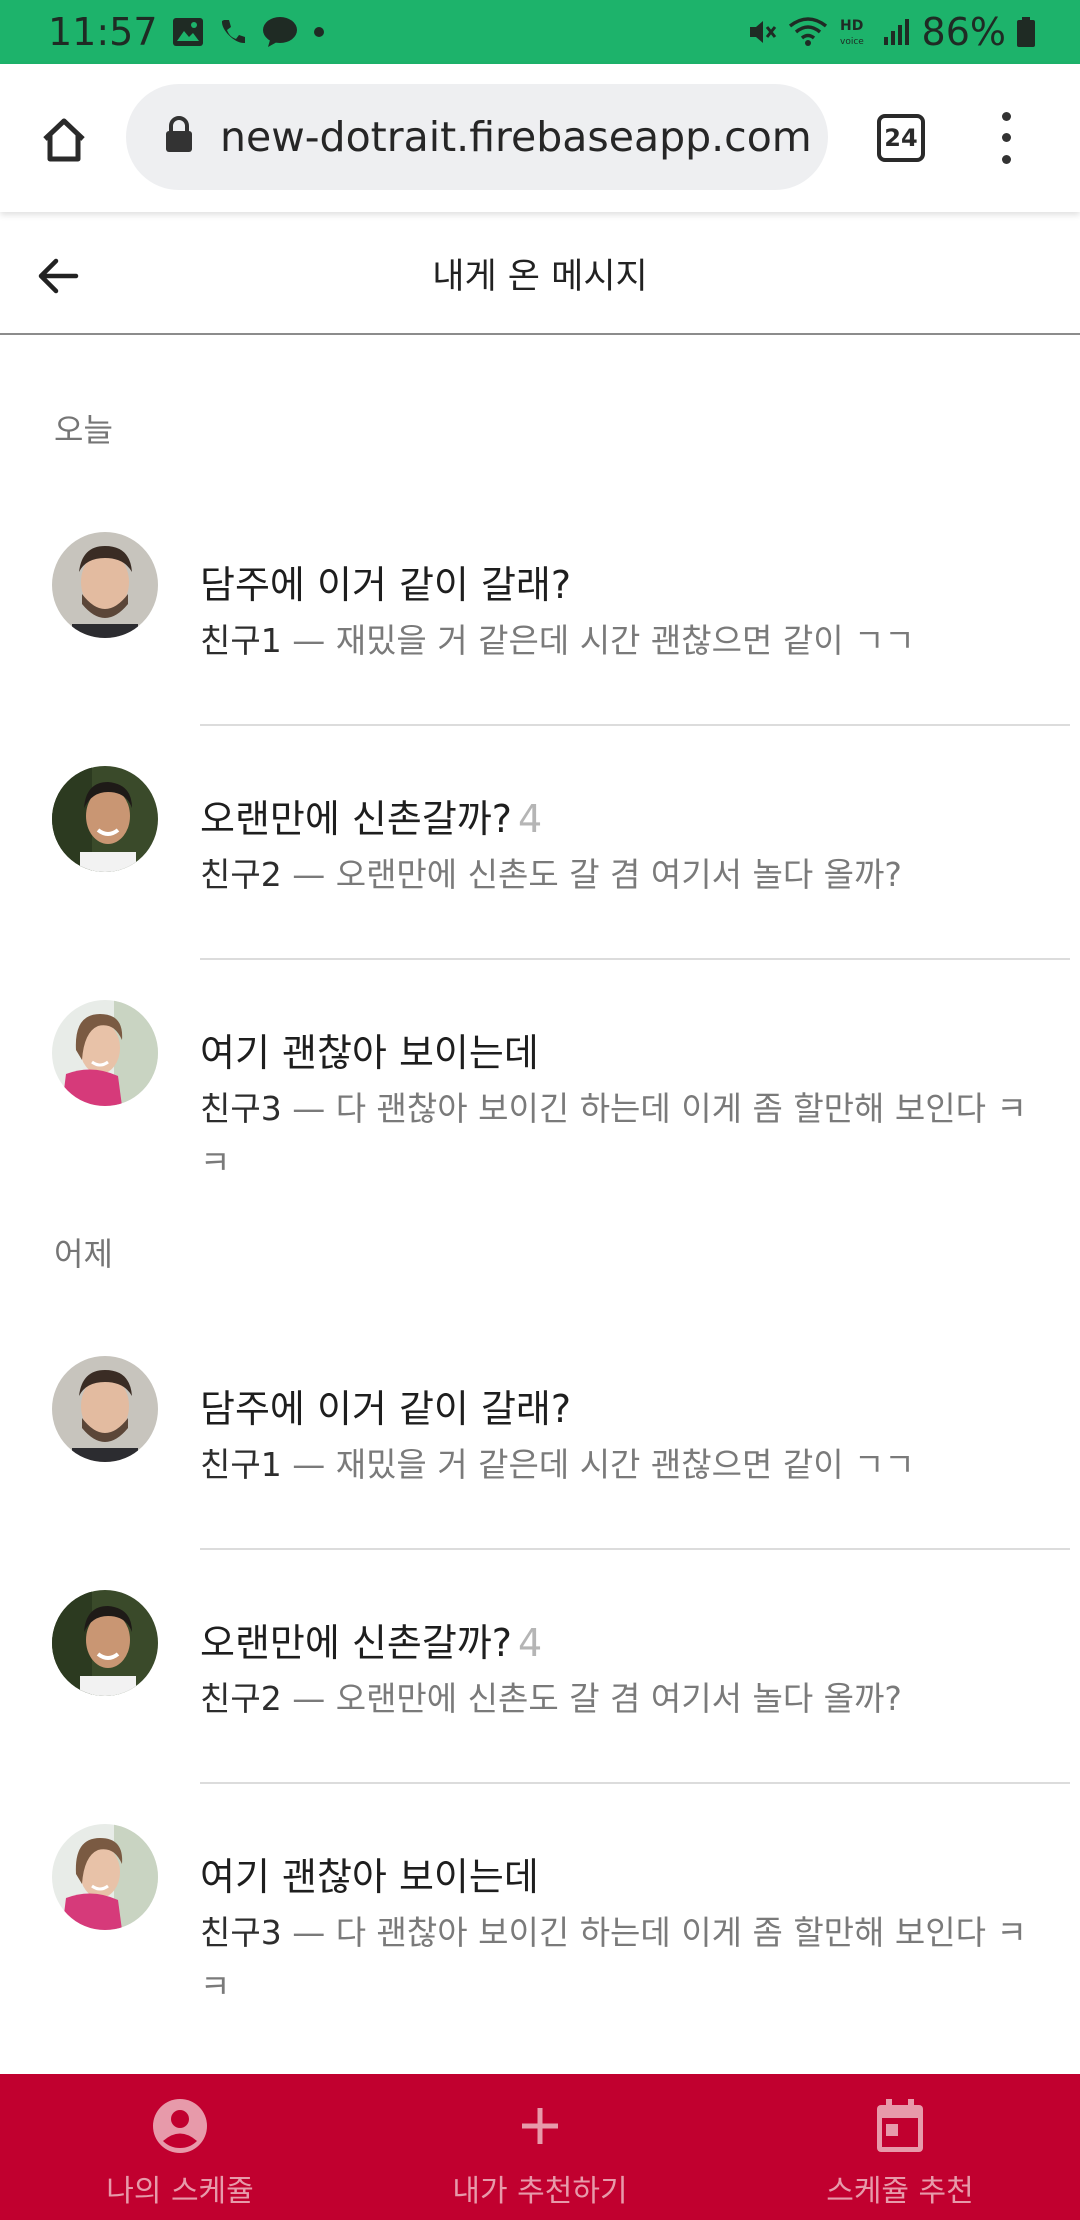 The height and width of the screenshot is (2220, 1080). I want to click on notification-dot-icon, so click(319, 32).